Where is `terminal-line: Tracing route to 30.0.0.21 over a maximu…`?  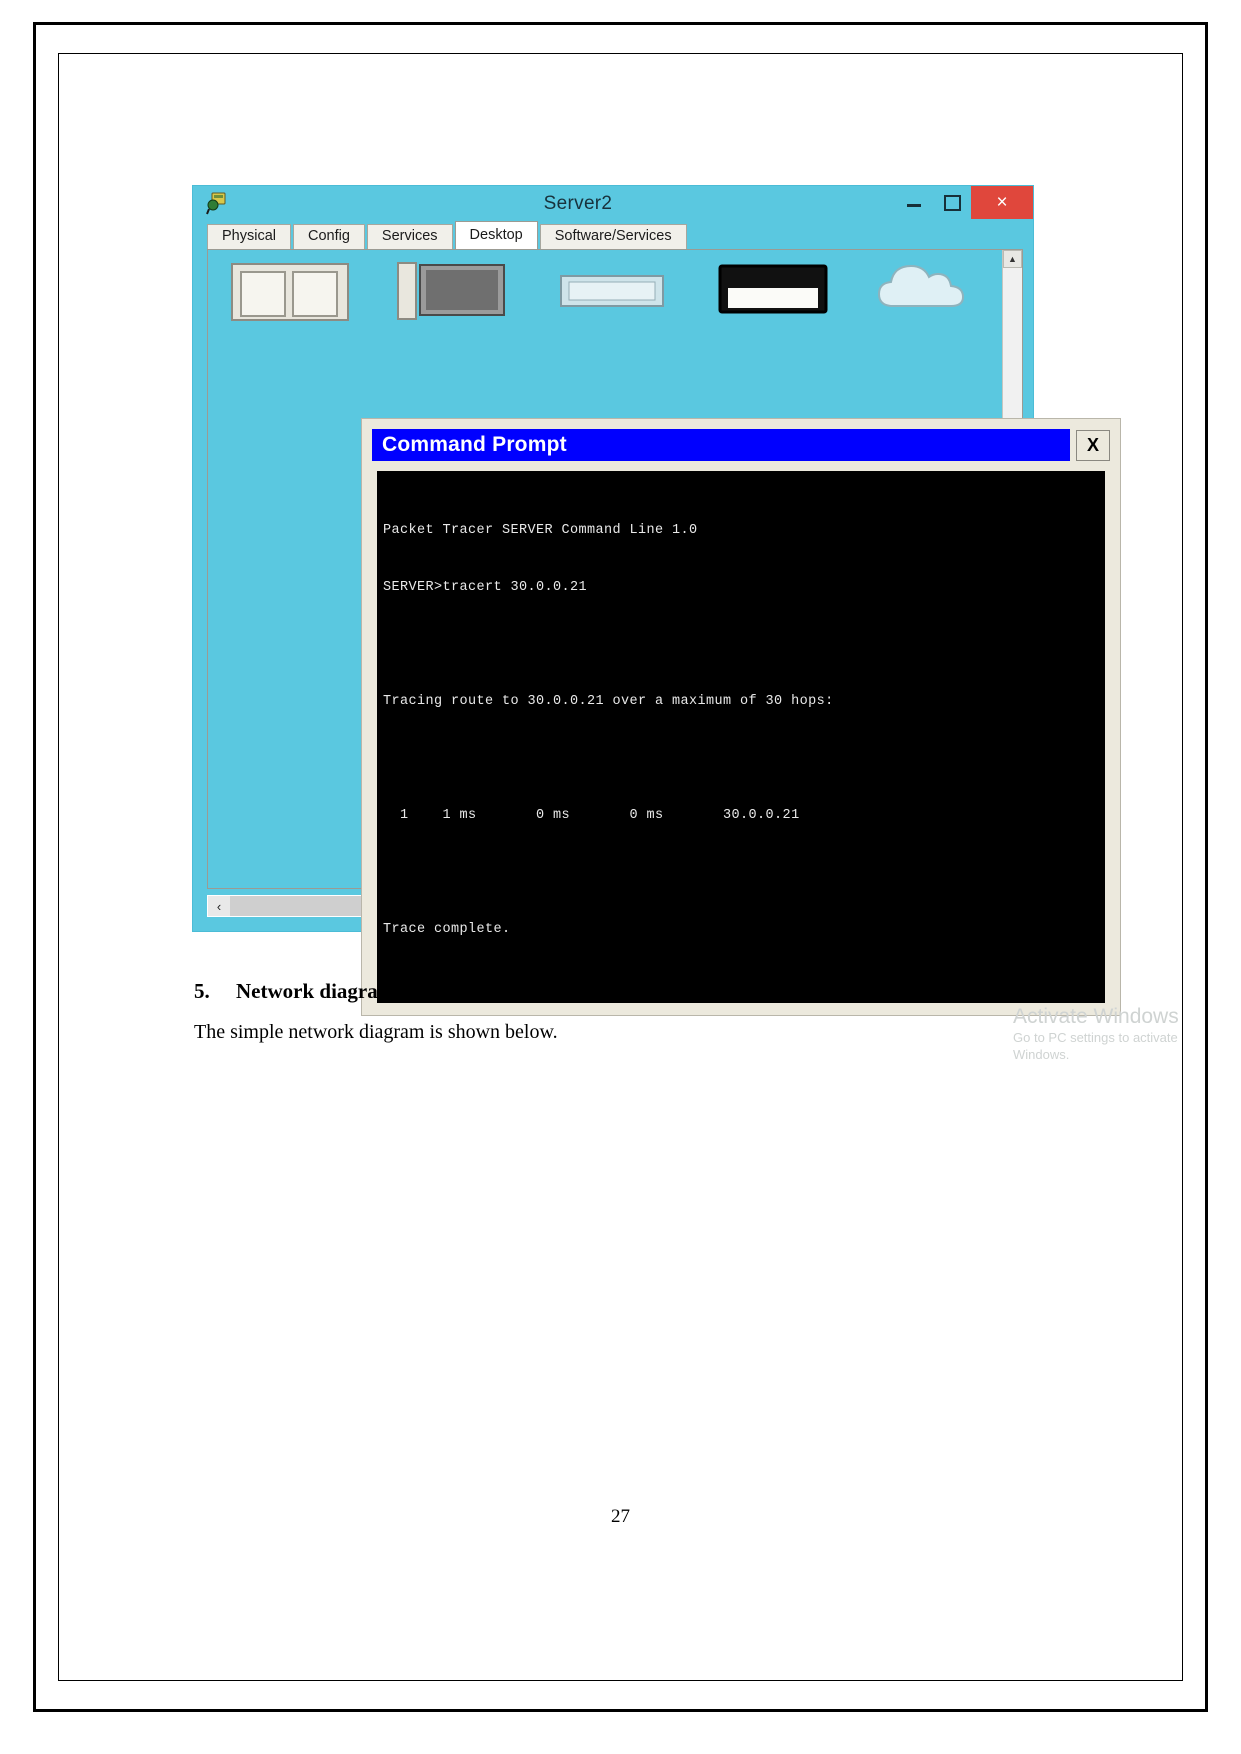 terminal-line: Tracing route to 30.0.0.21 over a maximu… is located at coordinates (608, 701).